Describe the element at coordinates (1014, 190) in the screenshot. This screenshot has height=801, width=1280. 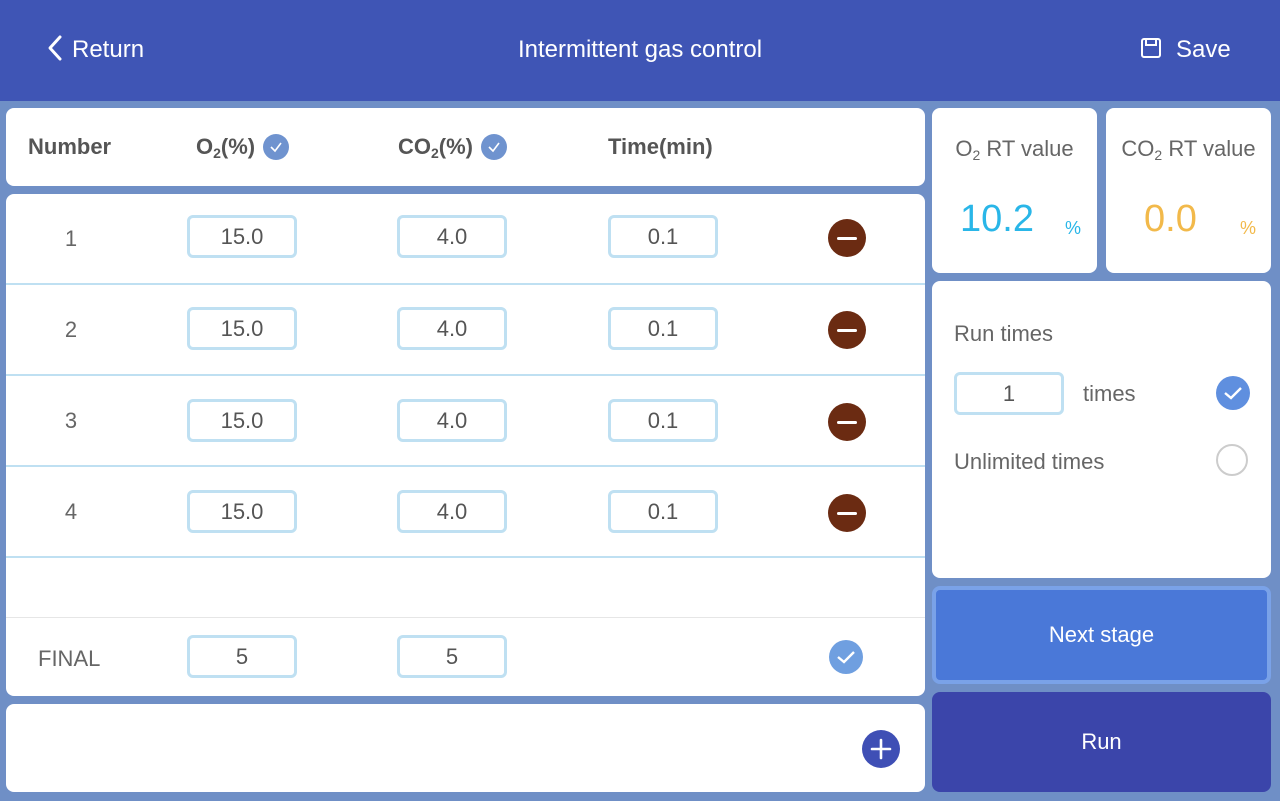
I see `o2-rt-card: O2 RT value 10.2 %` at that location.